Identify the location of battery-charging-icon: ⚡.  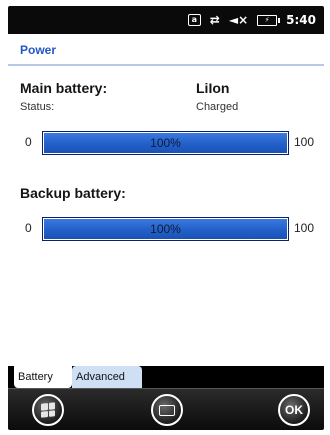
(269, 20).